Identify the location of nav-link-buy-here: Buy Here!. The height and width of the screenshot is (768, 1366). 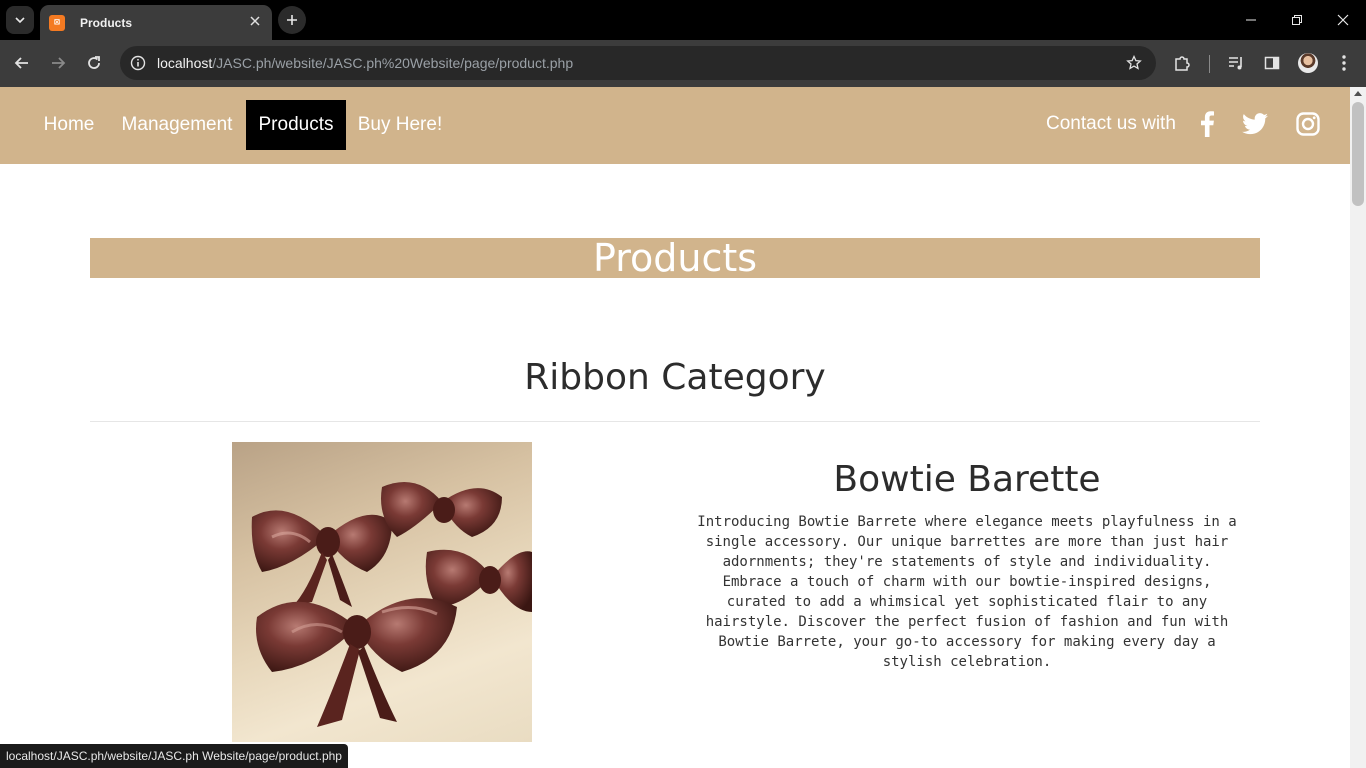
(400, 125).